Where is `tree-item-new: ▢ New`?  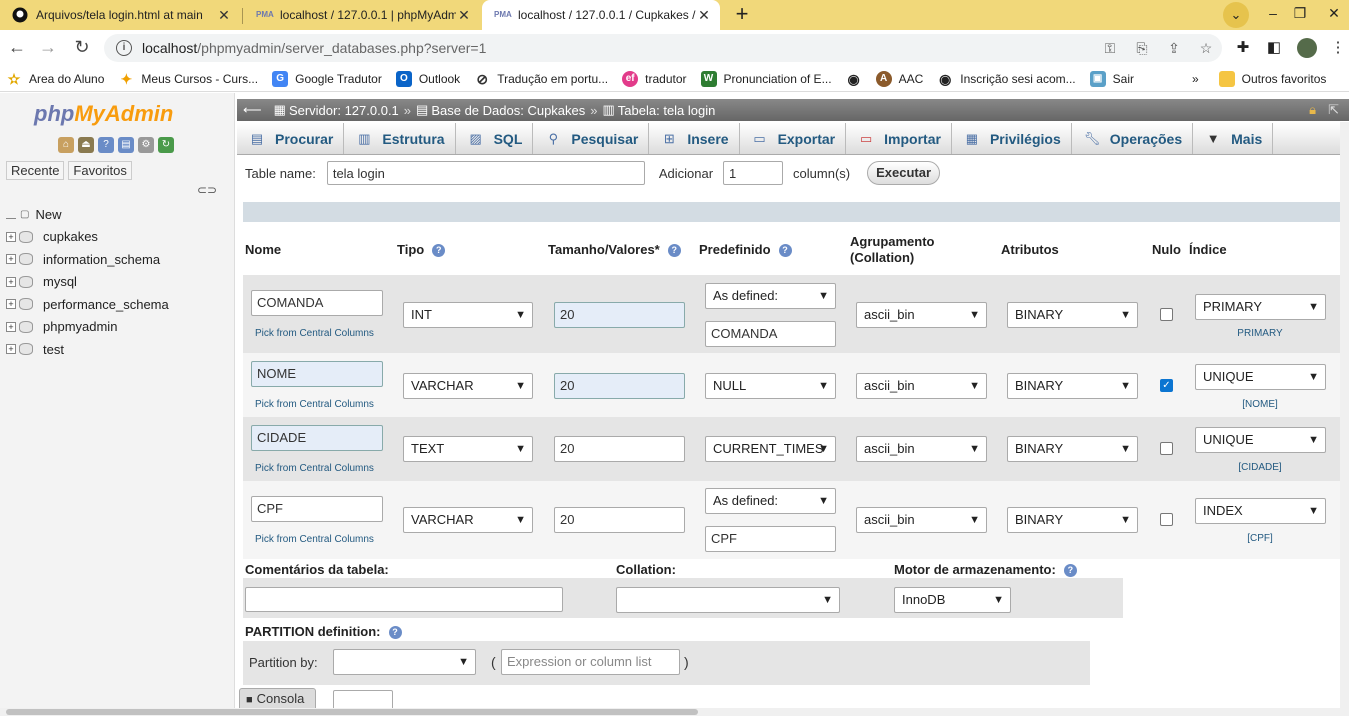 tree-item-new: ▢ New is located at coordinates (87, 214).